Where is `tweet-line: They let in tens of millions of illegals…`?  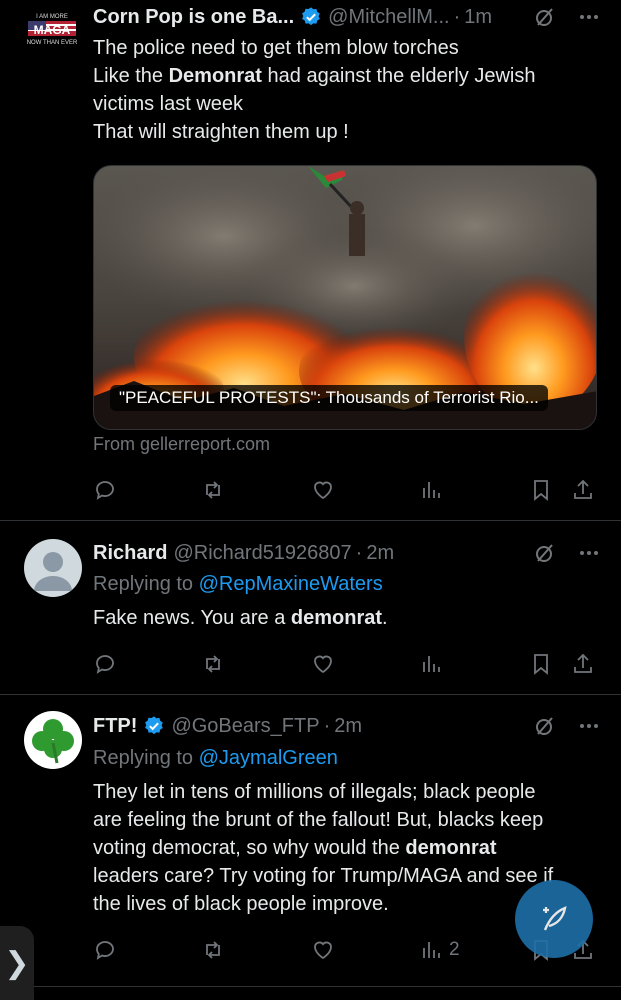 tweet-line: They let in tens of millions of illegals… is located at coordinates (314, 792).